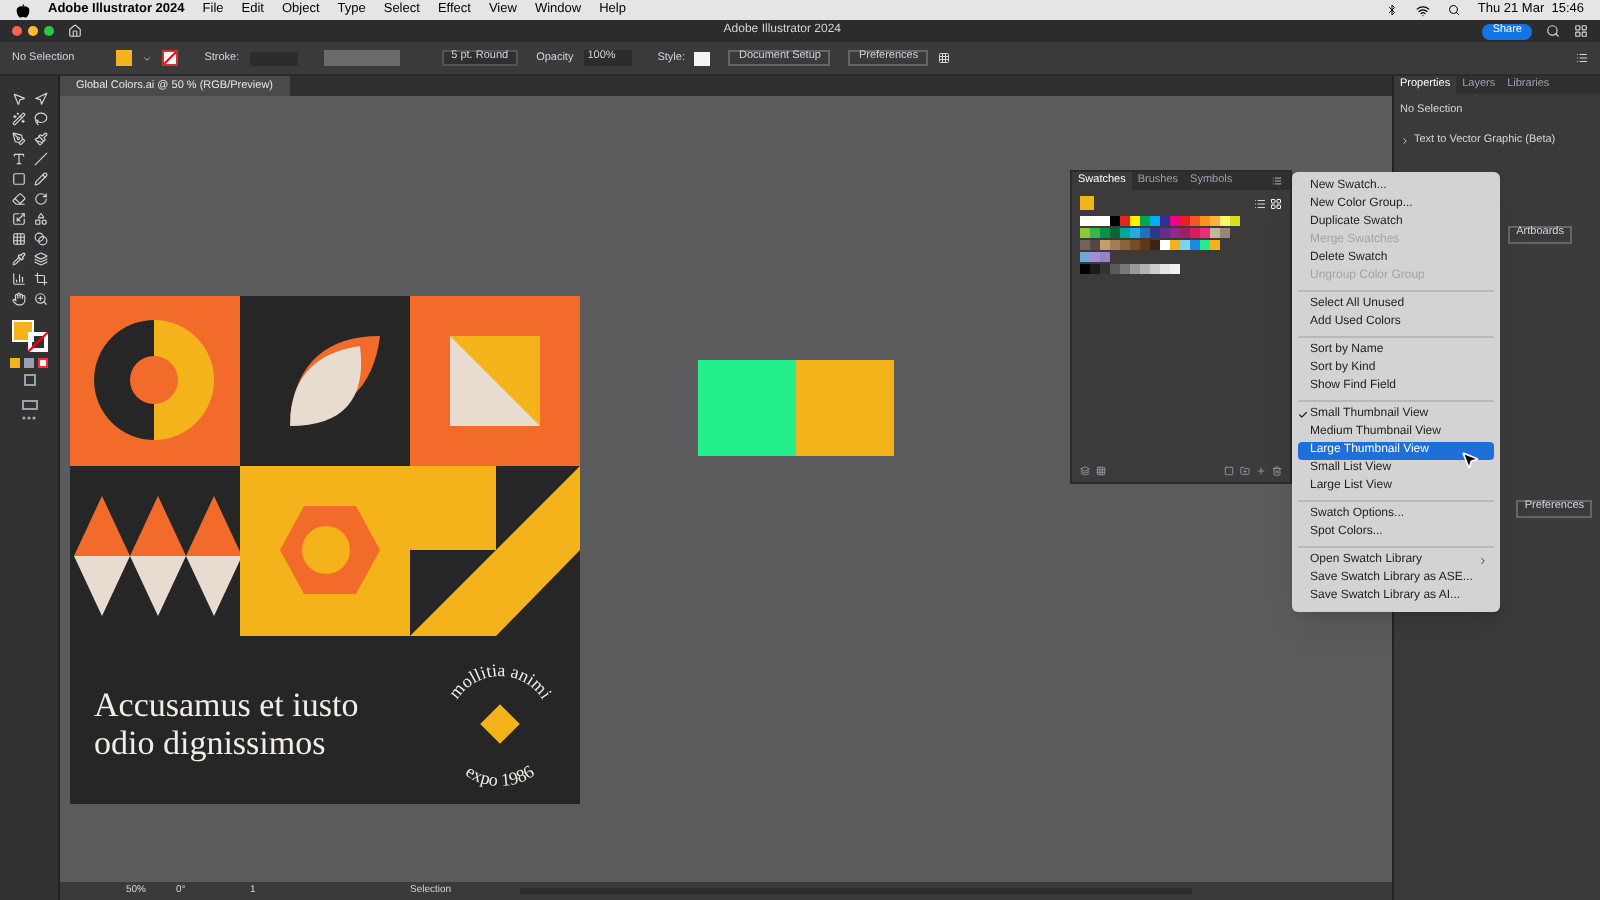 The width and height of the screenshot is (1600, 900). Describe the element at coordinates (29, 405) in the screenshot. I see `screen-mode-icon` at that location.